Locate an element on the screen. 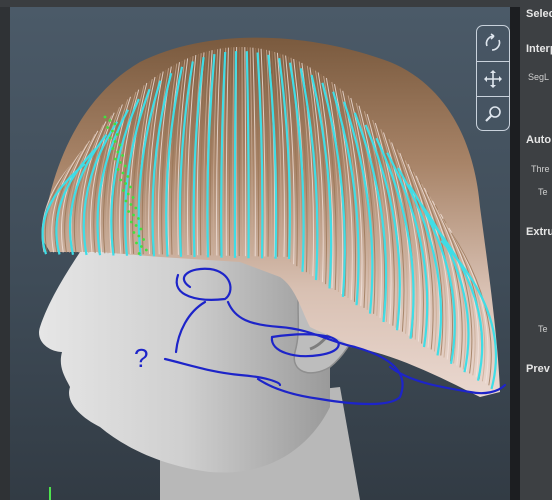 Image resolution: width=552 pixels, height=500 pixels. view-navigation-bar is located at coordinates (493, 78).